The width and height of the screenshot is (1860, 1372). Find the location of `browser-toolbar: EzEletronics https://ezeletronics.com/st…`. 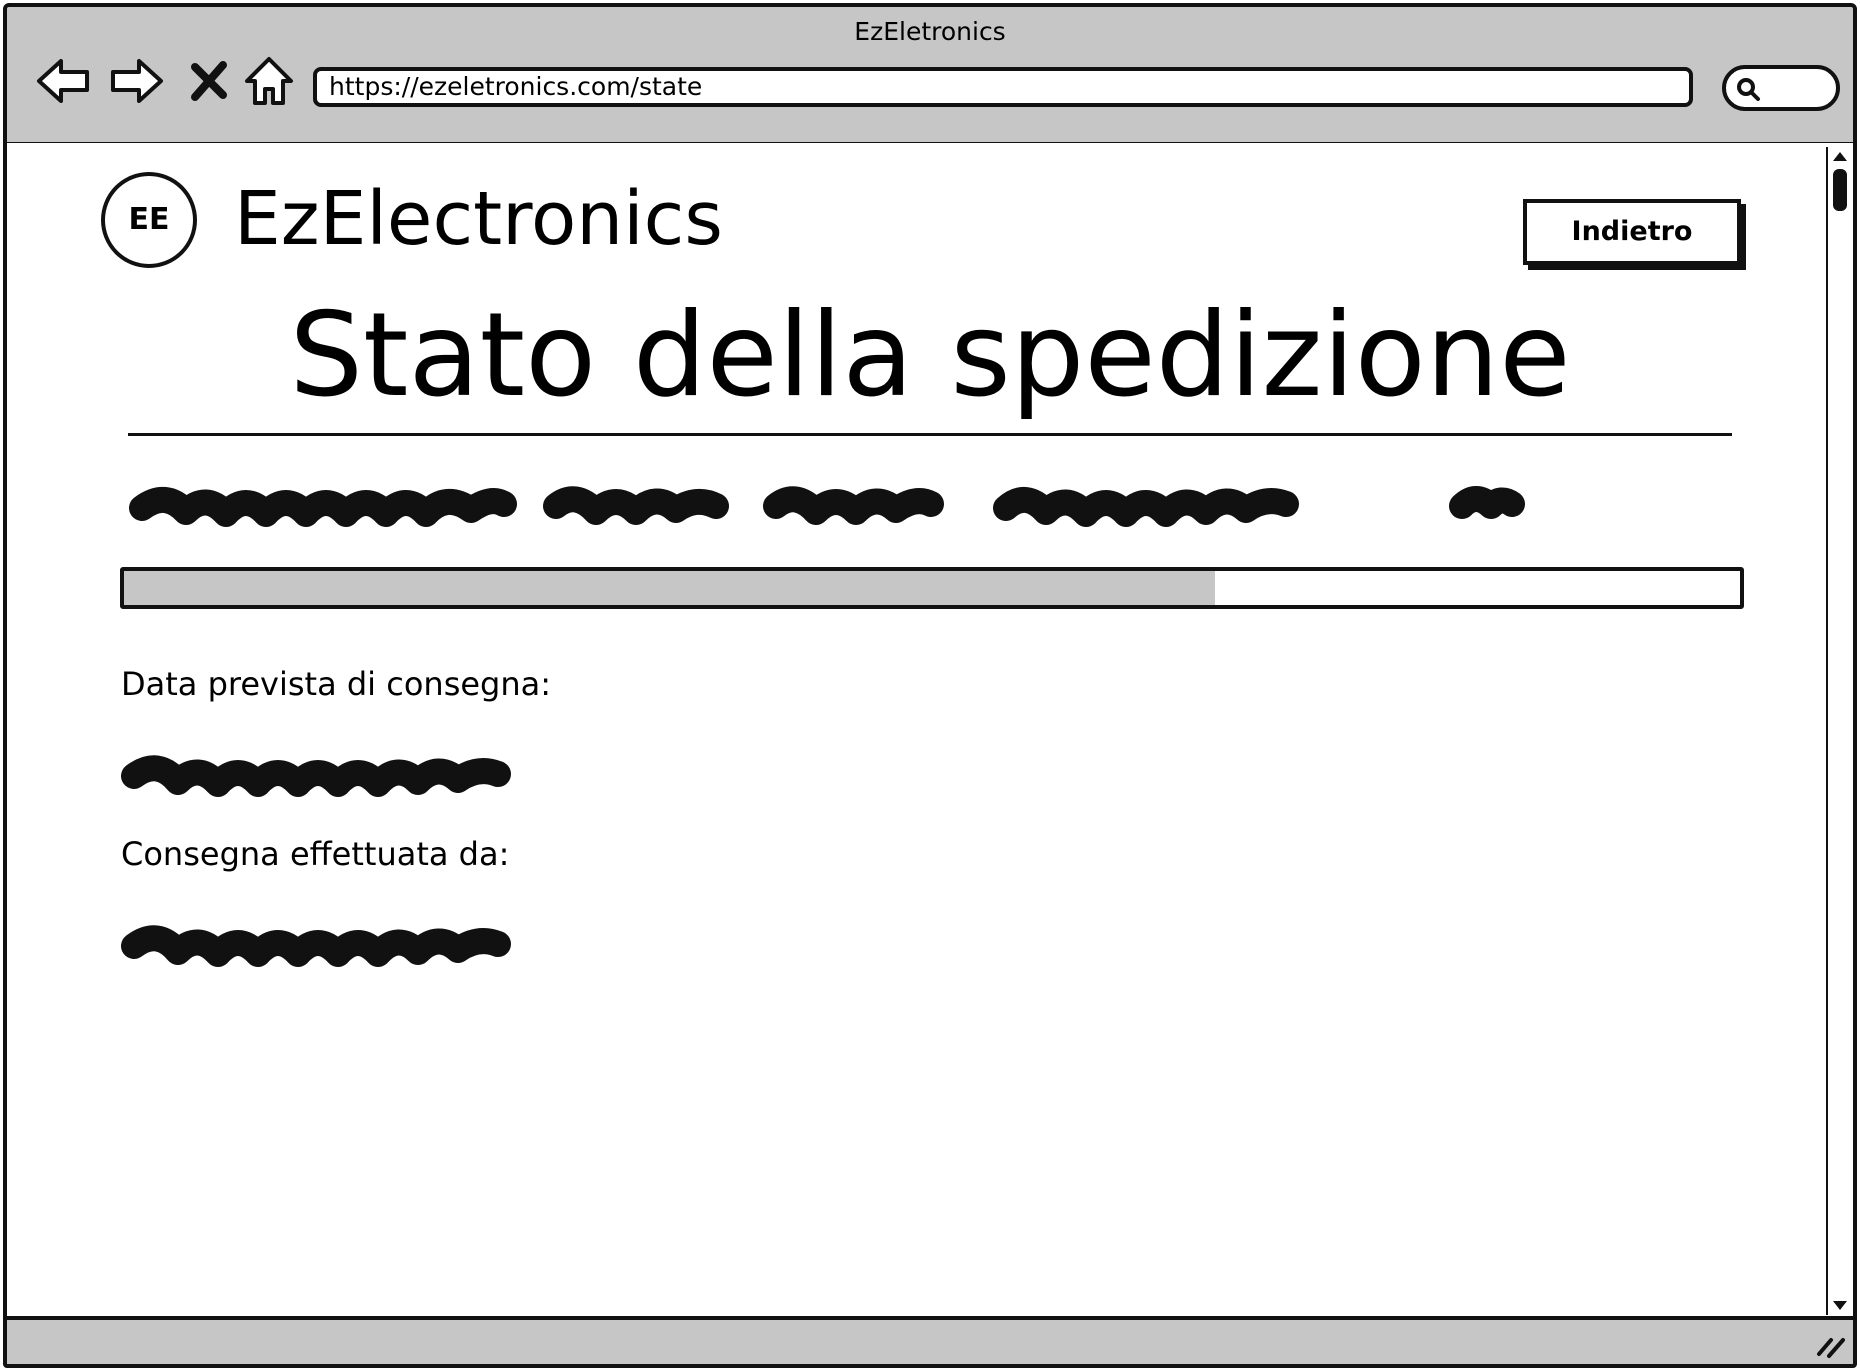

browser-toolbar: EzEletronics https://ezeletronics.com/st… is located at coordinates (930, 74).